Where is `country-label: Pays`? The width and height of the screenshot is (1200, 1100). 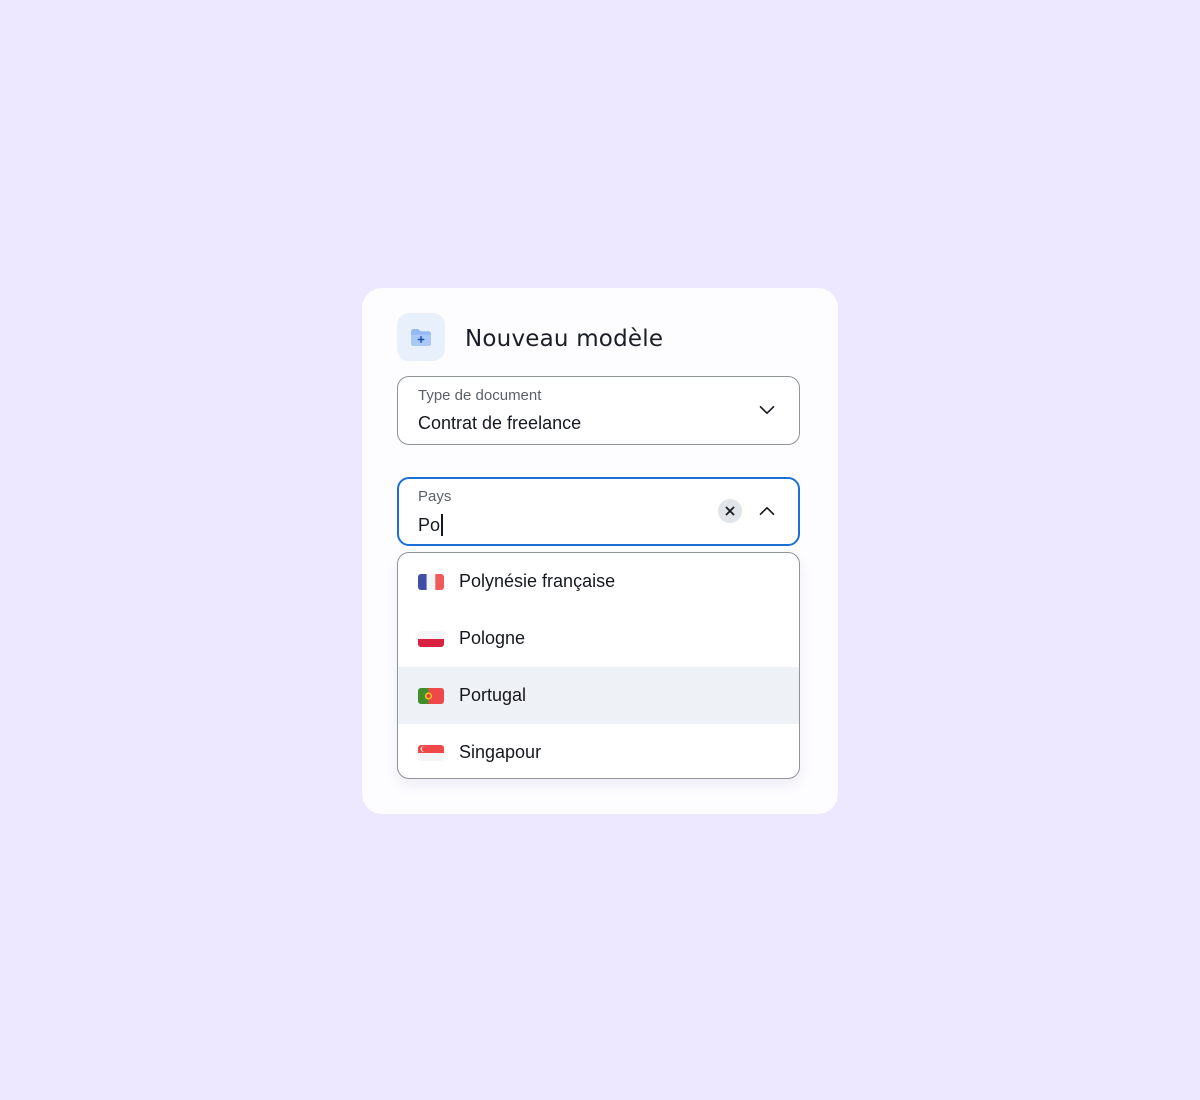 country-label: Pays is located at coordinates (435, 496).